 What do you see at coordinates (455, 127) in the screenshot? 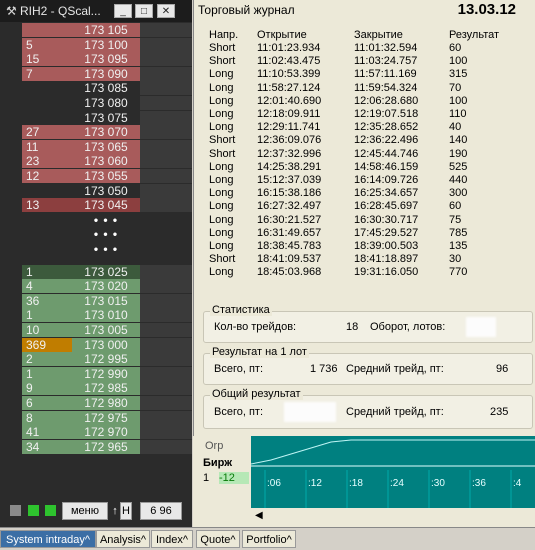
I see `trade-result: 40` at bounding box center [455, 127].